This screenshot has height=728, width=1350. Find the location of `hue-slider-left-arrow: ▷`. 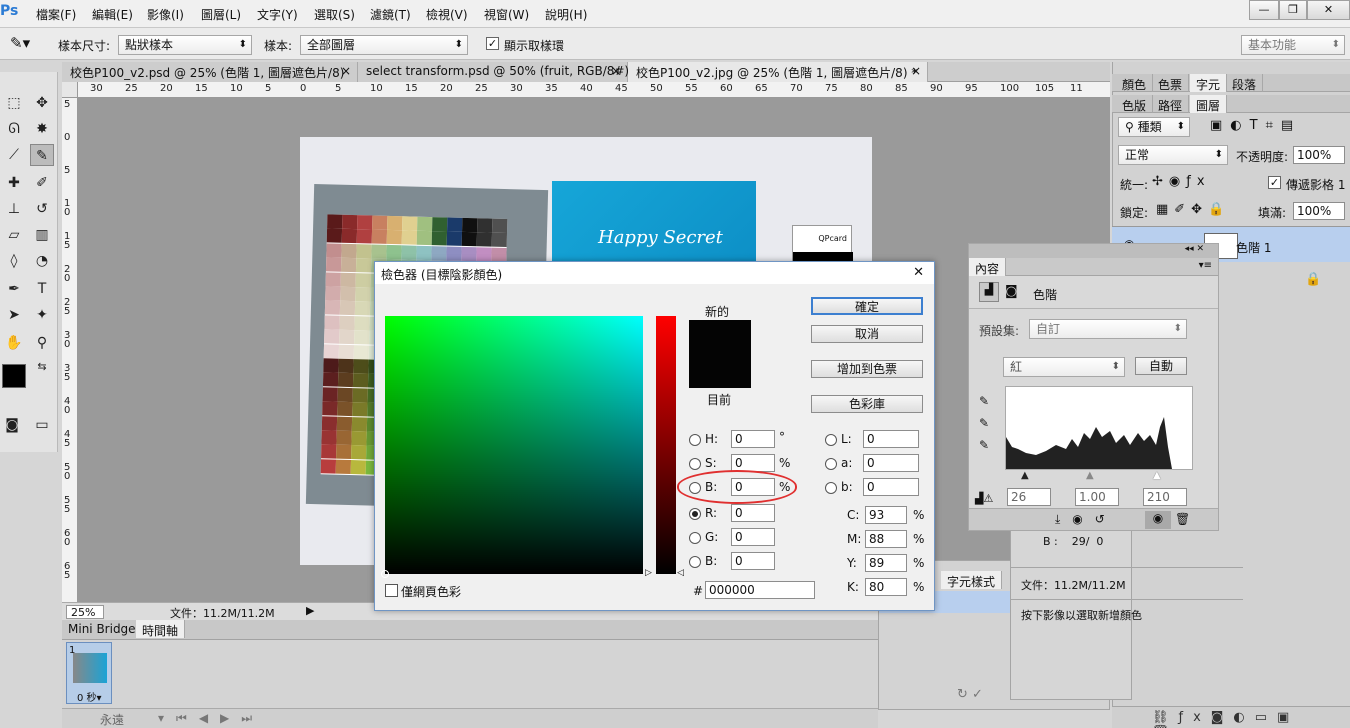

hue-slider-left-arrow: ▷ is located at coordinates (648, 573).